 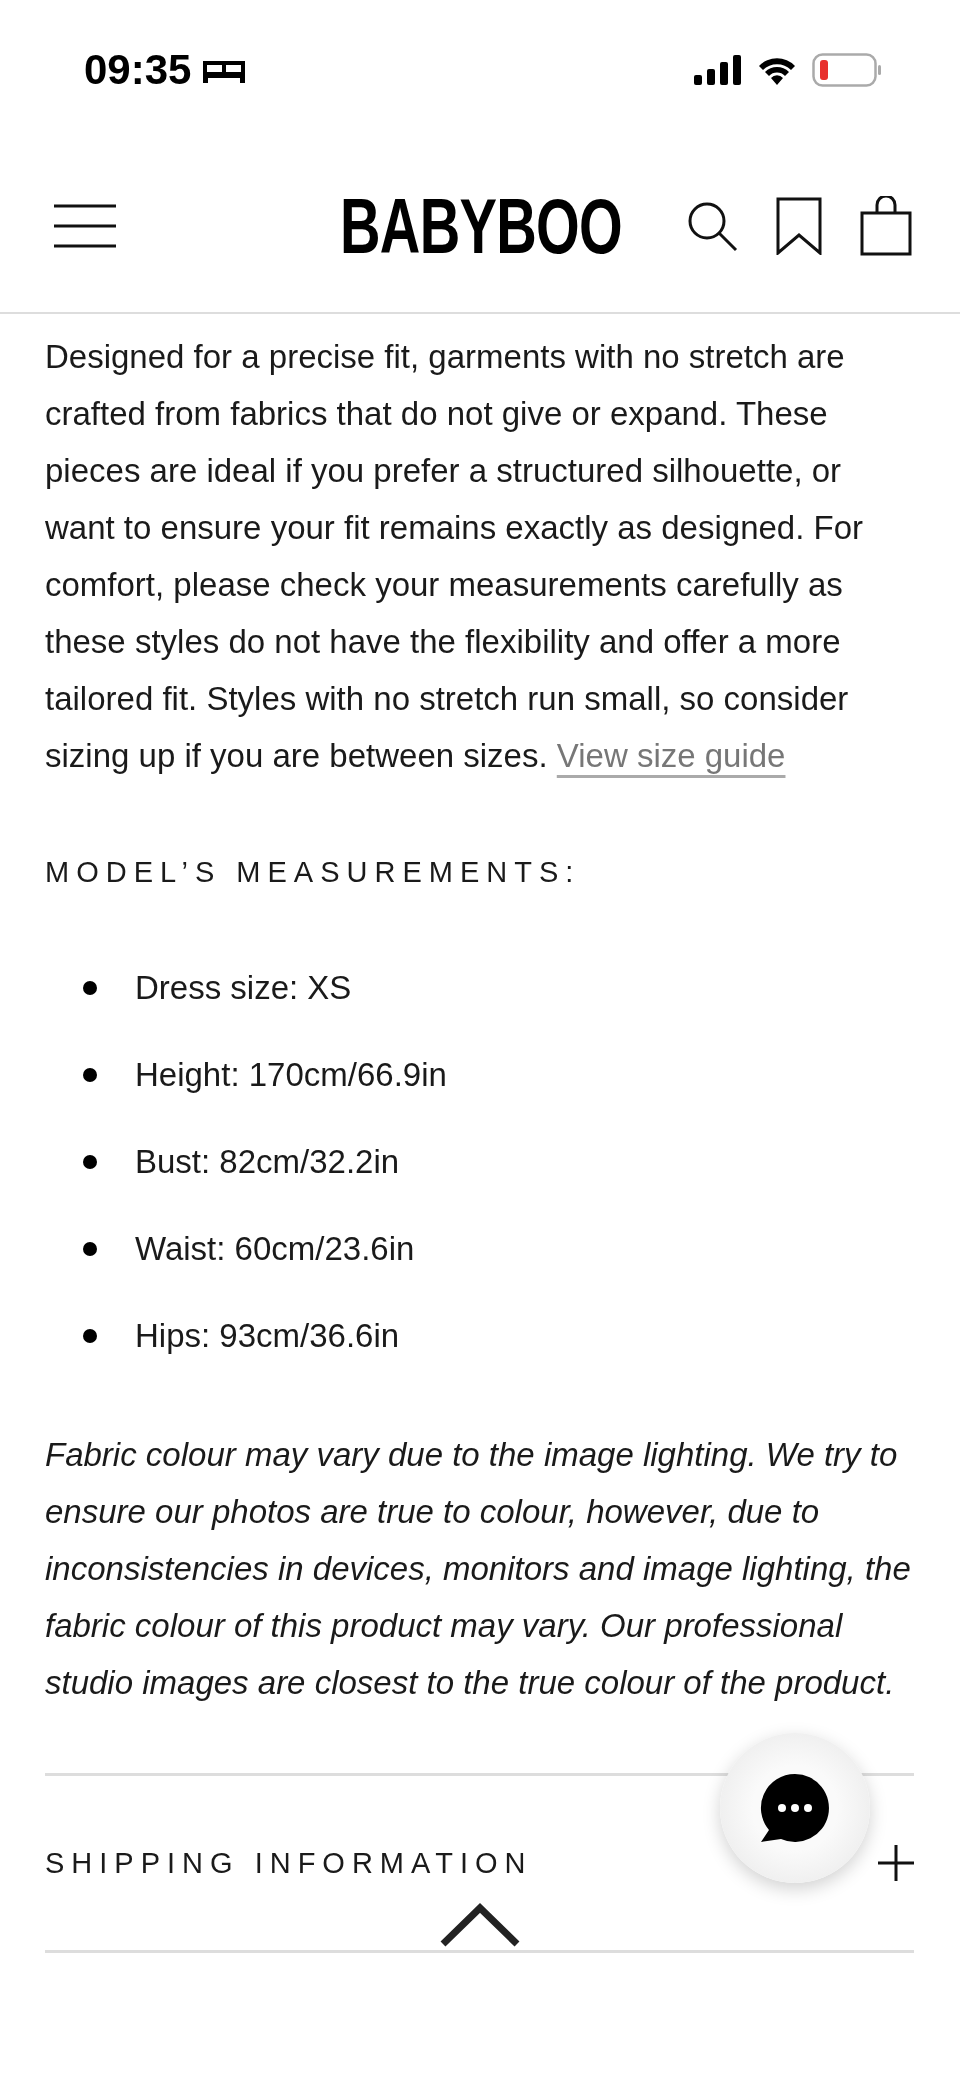 What do you see at coordinates (799, 226) in the screenshot?
I see `bookmark-icon` at bounding box center [799, 226].